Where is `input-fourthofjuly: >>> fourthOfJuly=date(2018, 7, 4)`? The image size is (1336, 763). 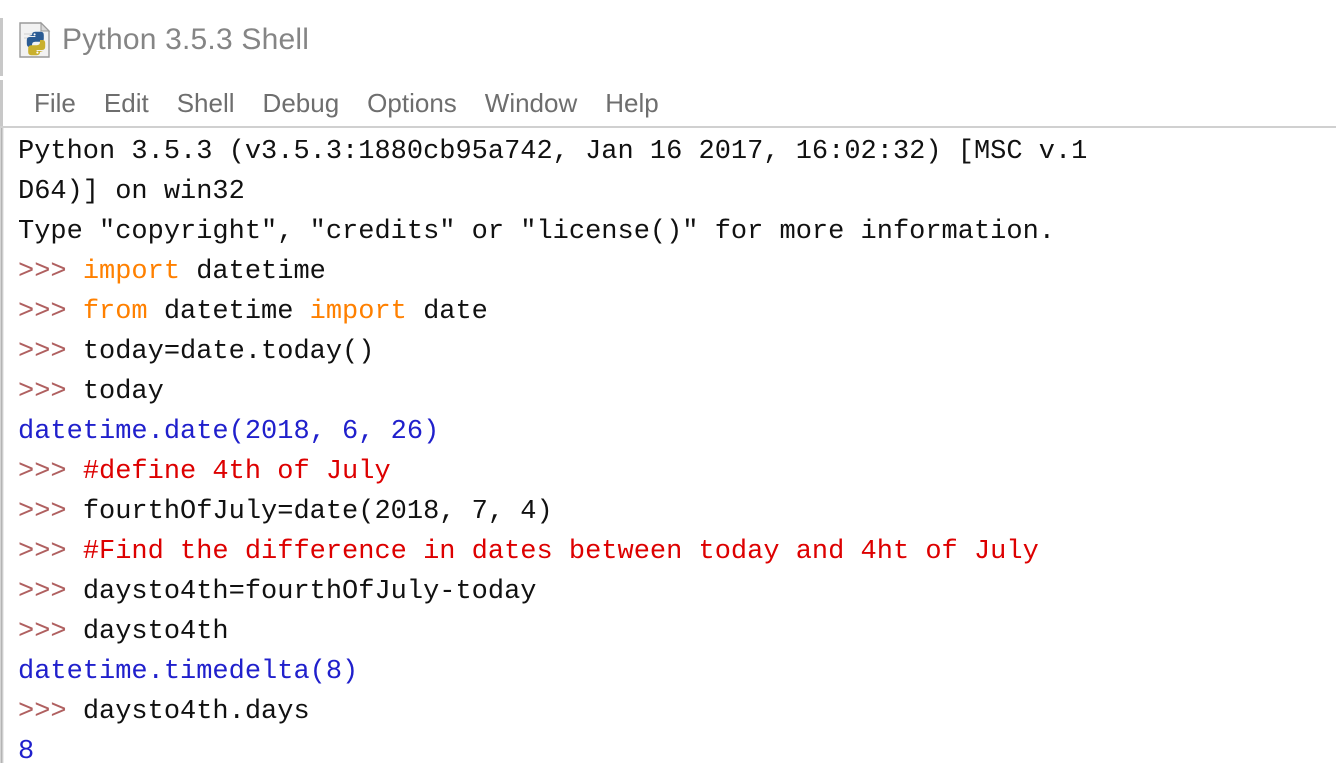
input-fourthofjuly: >>> fourthOfJuly=date(2018, 7, 4) is located at coordinates (677, 512).